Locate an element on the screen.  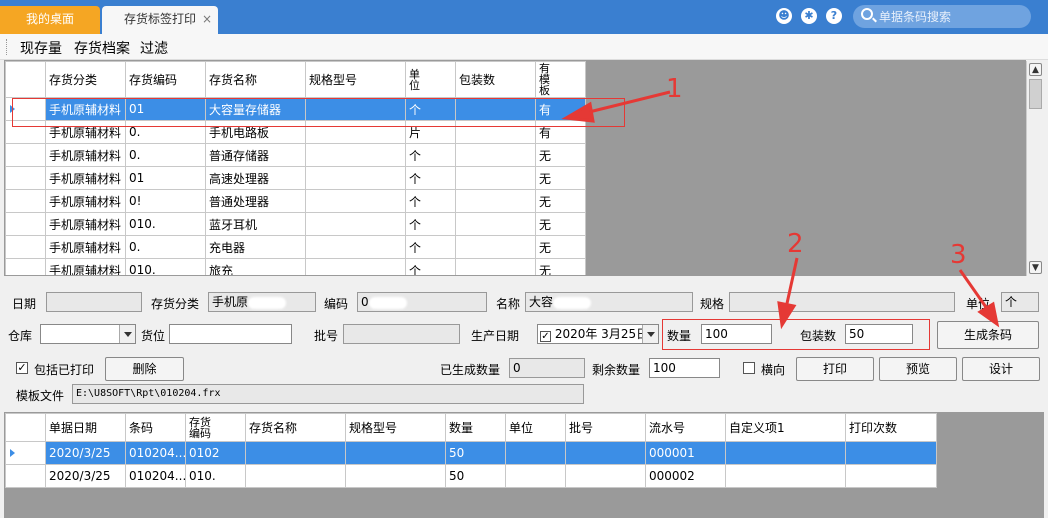
arrow-2-line is located at coordinates (791, 283).